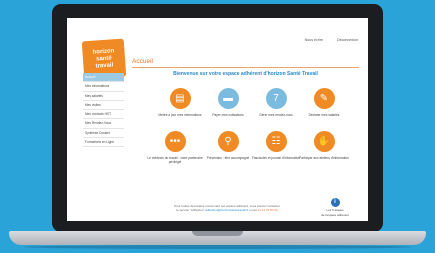 This screenshot has width=435, height=253. I want to click on tile-label: Déclarer mes salariés, so click(324, 115).